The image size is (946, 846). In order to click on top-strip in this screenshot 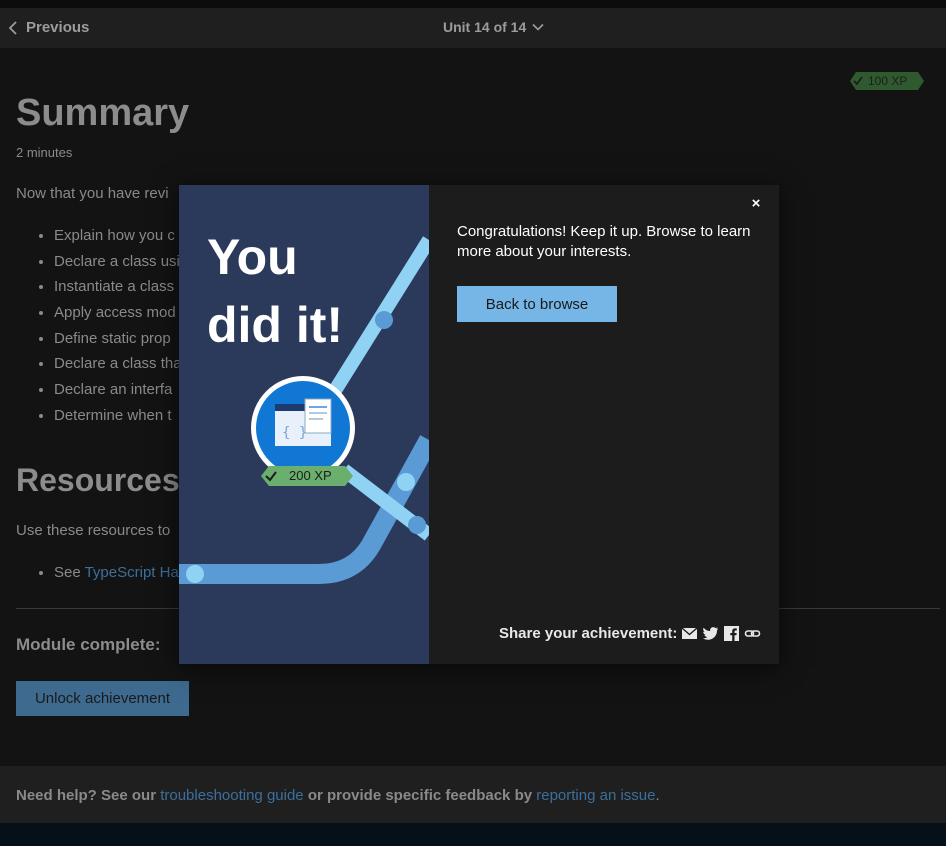, I will do `click(473, 4)`.